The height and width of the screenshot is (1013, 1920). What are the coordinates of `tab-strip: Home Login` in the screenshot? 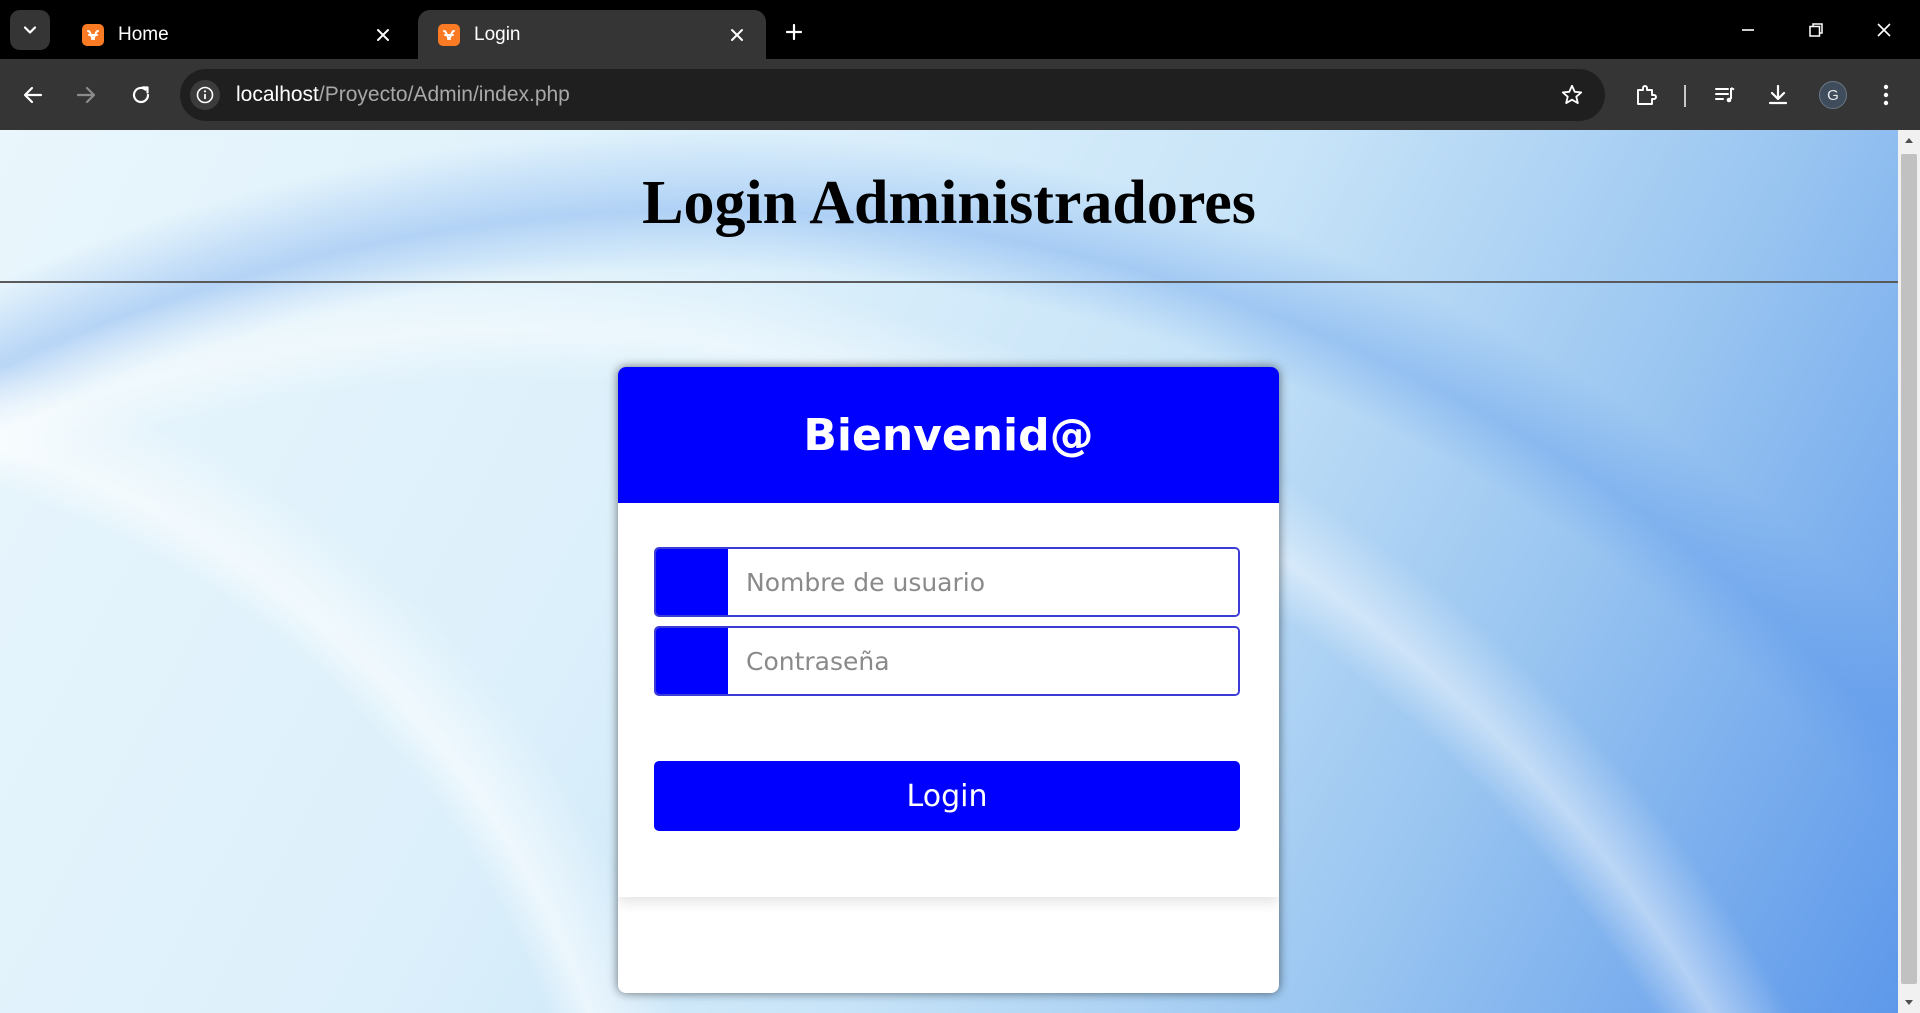 It's located at (960, 29).